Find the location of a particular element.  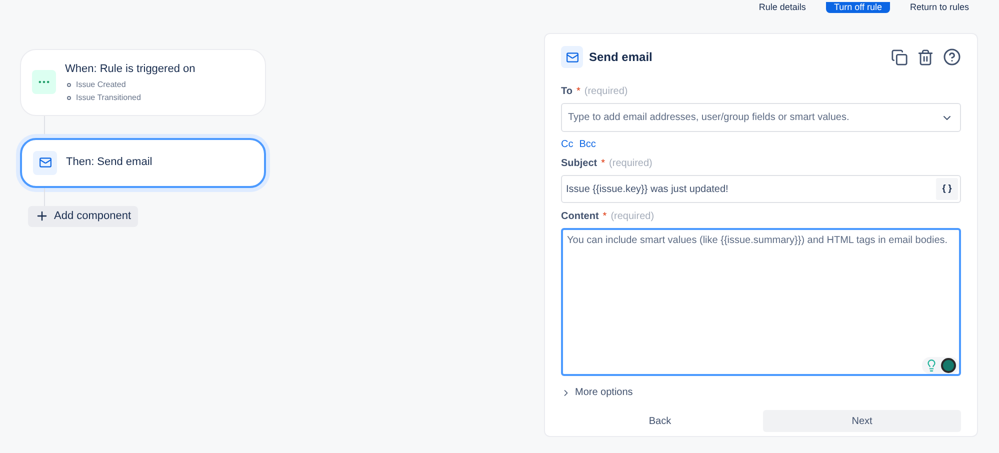

add-component-button: Add component is located at coordinates (83, 216).